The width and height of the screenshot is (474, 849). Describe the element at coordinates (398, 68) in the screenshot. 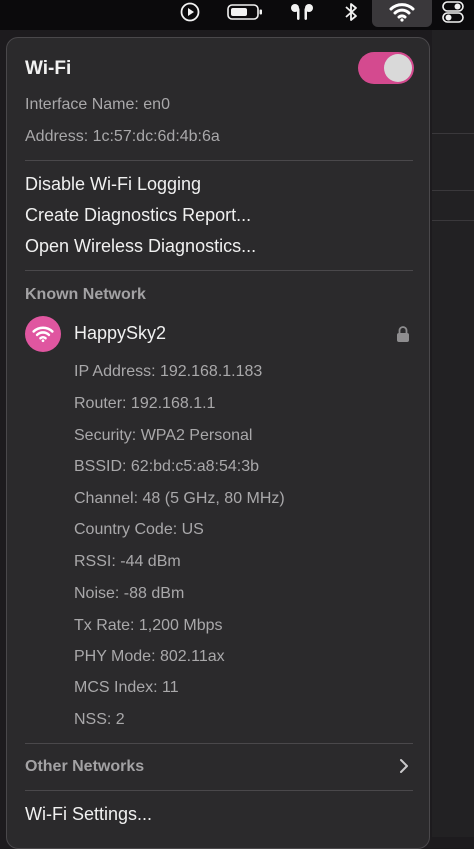

I see `toggle-knob` at that location.